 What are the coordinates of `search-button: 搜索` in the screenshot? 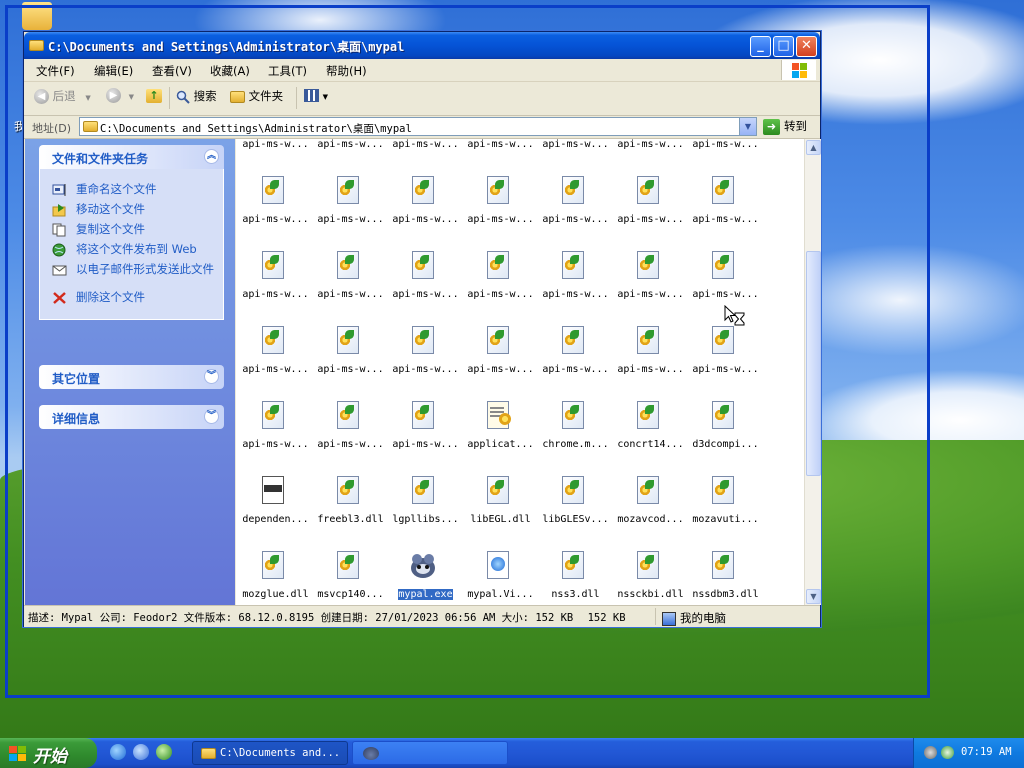 It's located at (196, 98).